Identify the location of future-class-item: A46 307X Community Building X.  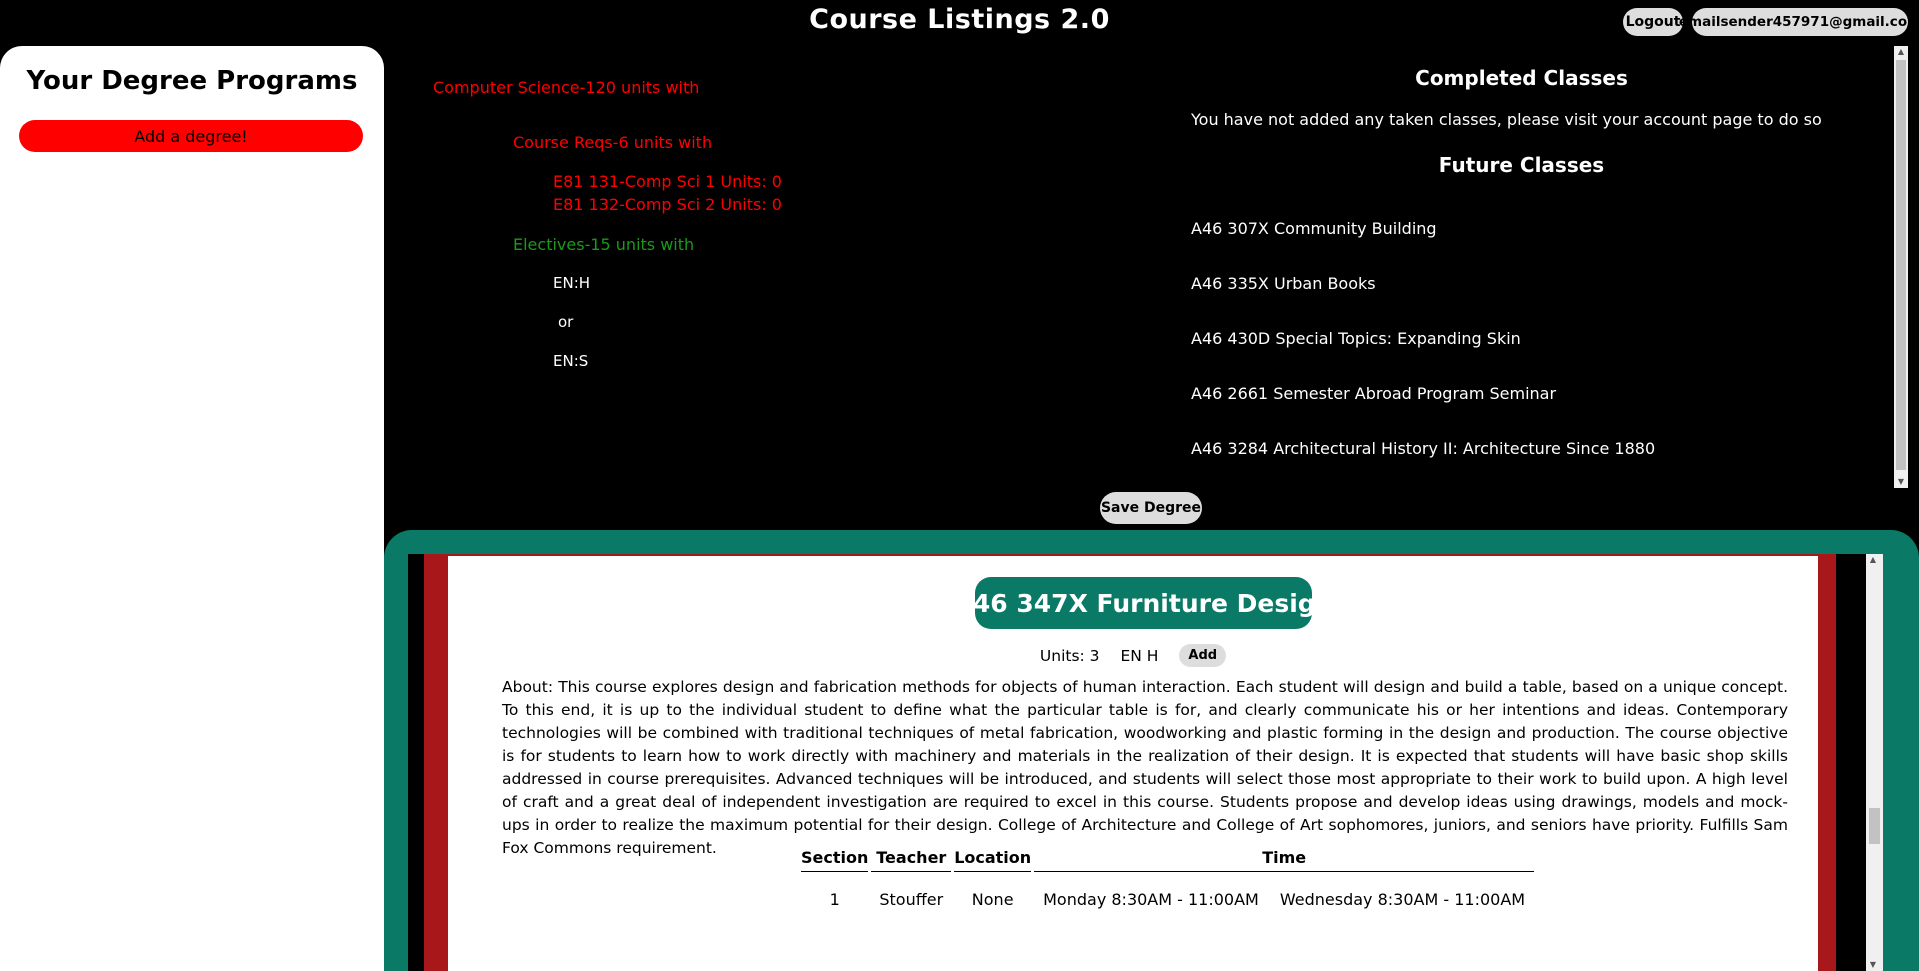
(1540, 231).